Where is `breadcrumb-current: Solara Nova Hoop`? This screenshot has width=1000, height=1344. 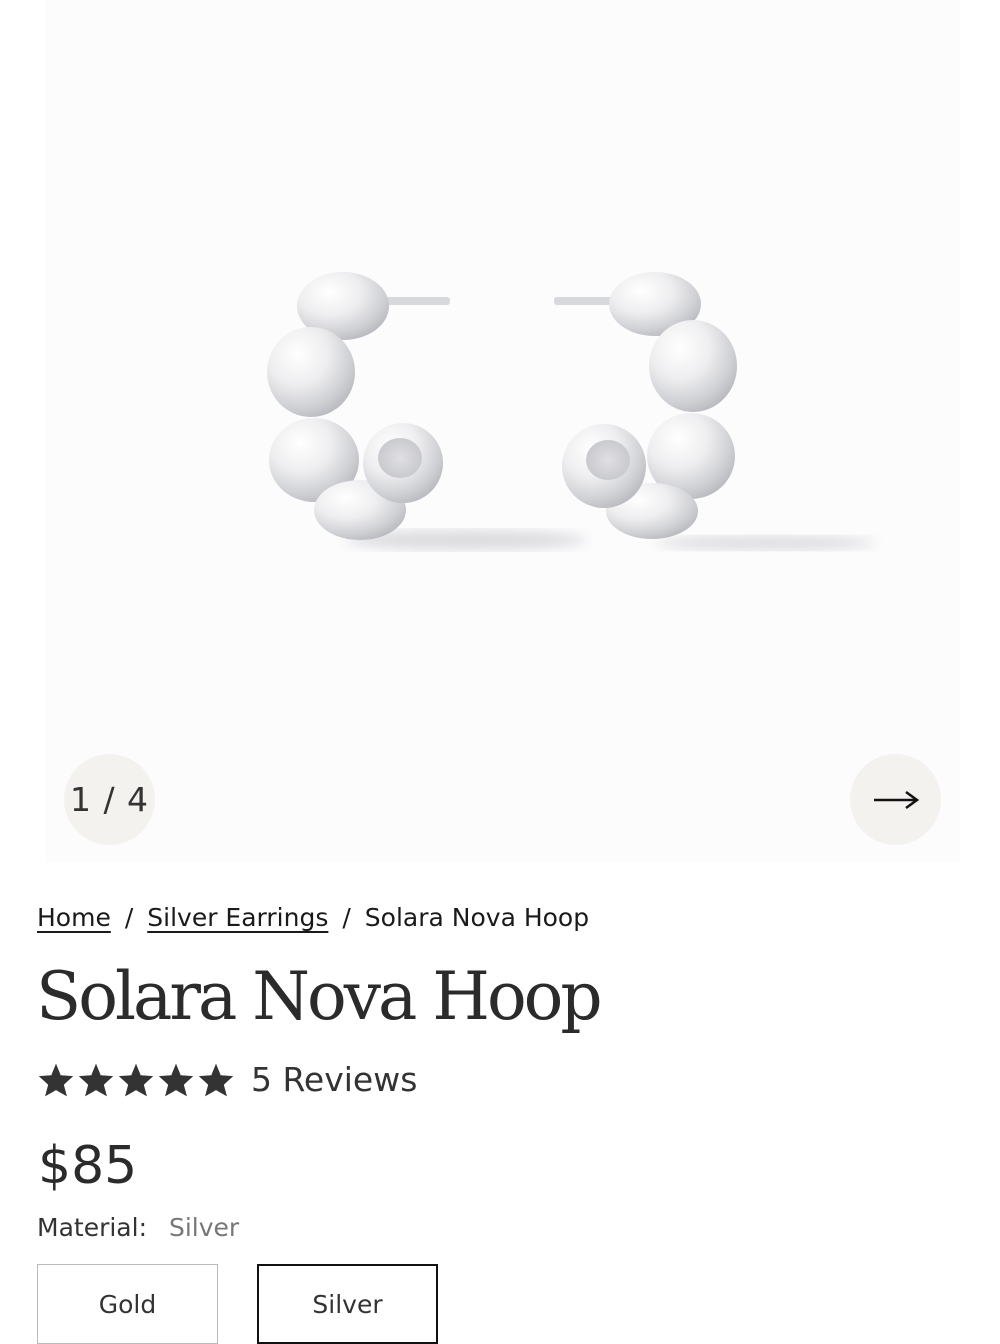 breadcrumb-current: Solara Nova Hoop is located at coordinates (477, 917).